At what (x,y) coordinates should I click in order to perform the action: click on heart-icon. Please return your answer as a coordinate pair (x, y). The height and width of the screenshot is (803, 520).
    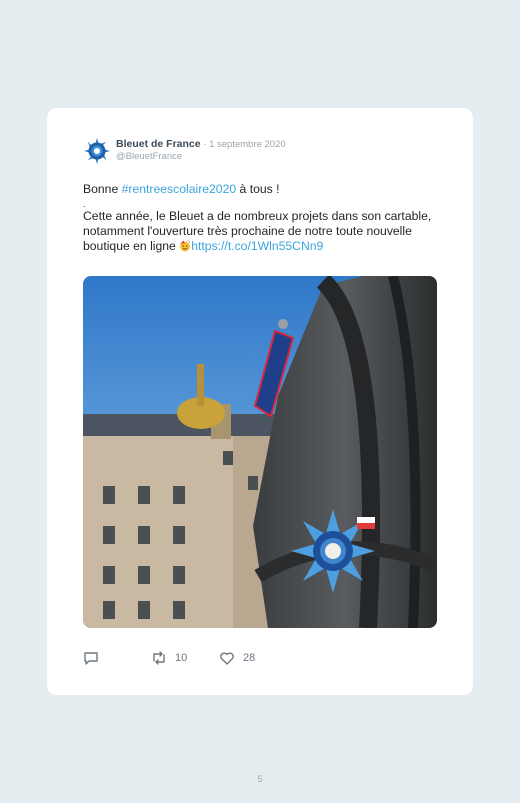
    Looking at the image, I should click on (227, 658).